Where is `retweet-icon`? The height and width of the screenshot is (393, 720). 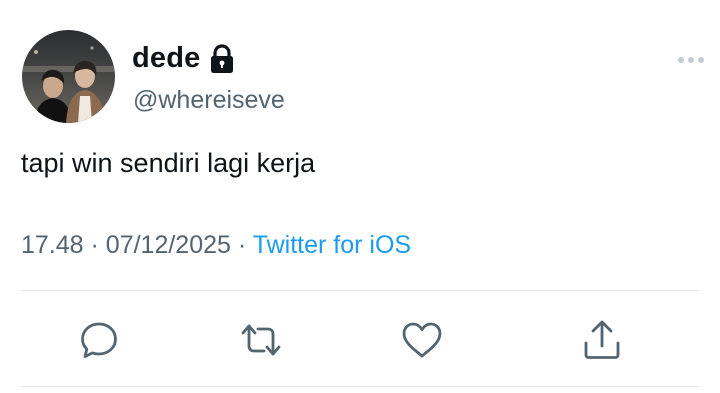 retweet-icon is located at coordinates (261, 340).